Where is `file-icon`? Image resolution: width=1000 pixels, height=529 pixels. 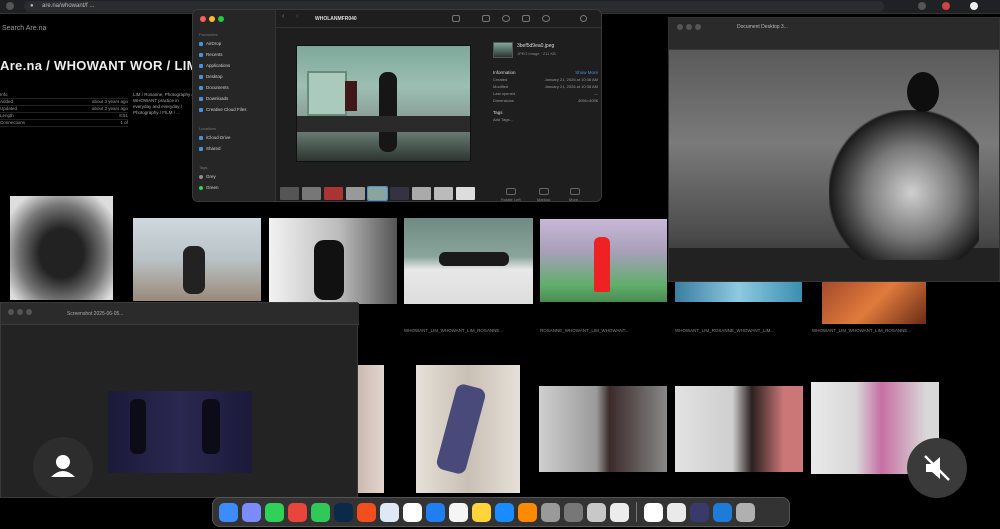 file-icon is located at coordinates (503, 50).